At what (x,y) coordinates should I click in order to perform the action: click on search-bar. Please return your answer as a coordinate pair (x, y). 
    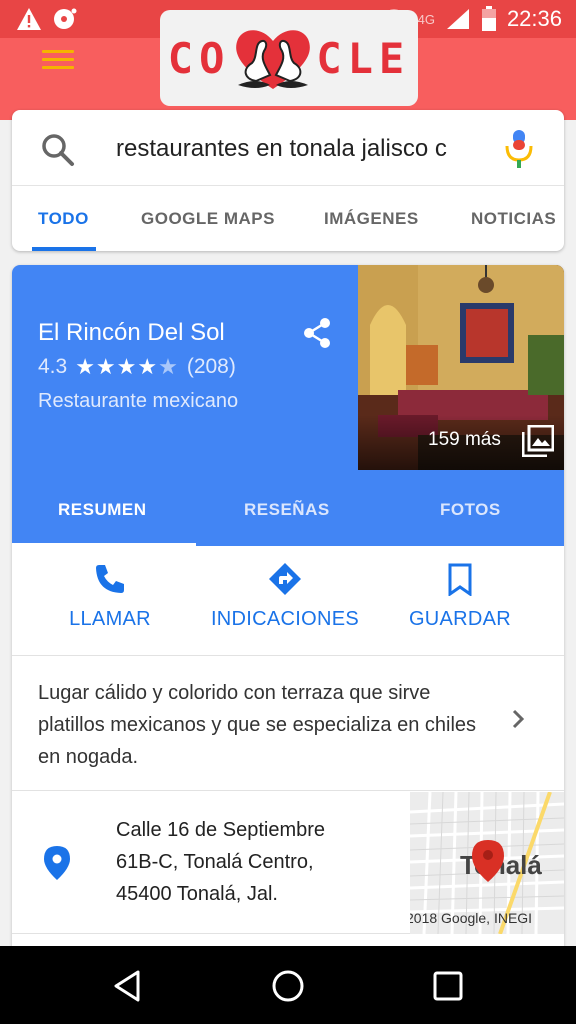
    Looking at the image, I should click on (288, 148).